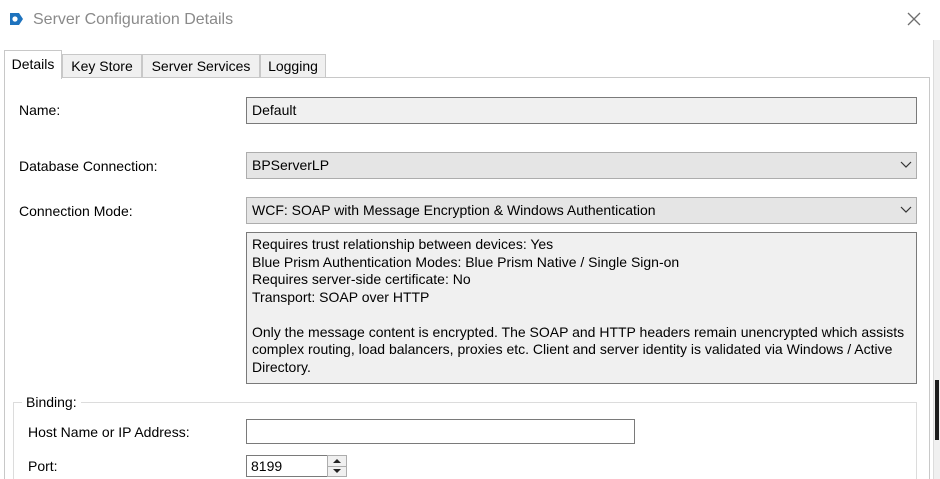  I want to click on binding-group-title: Binding:, so click(51, 402).